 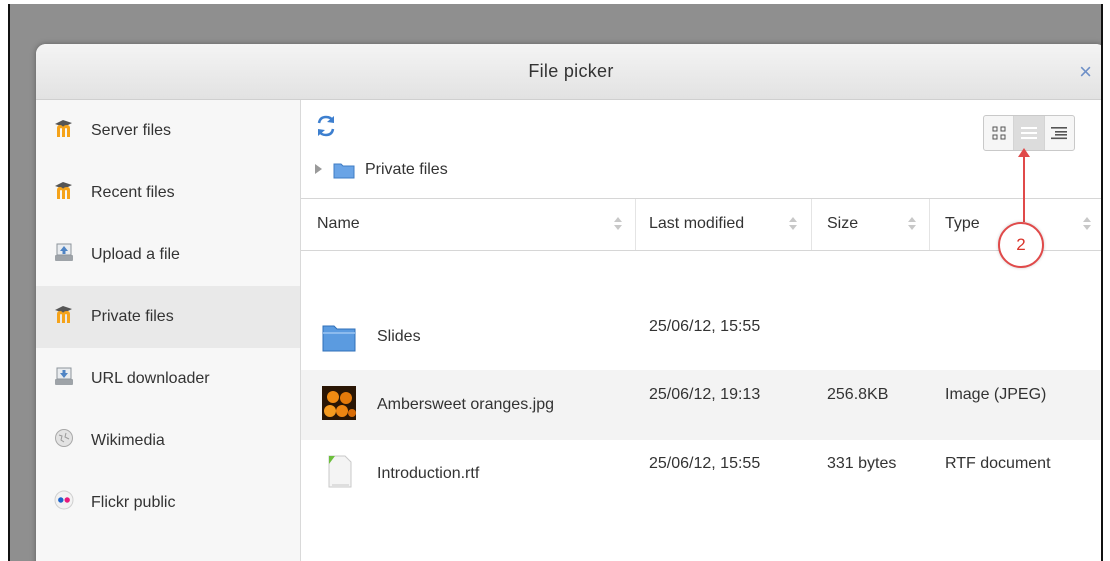 What do you see at coordinates (862, 463) in the screenshot?
I see `file-size: 331 bytes` at bounding box center [862, 463].